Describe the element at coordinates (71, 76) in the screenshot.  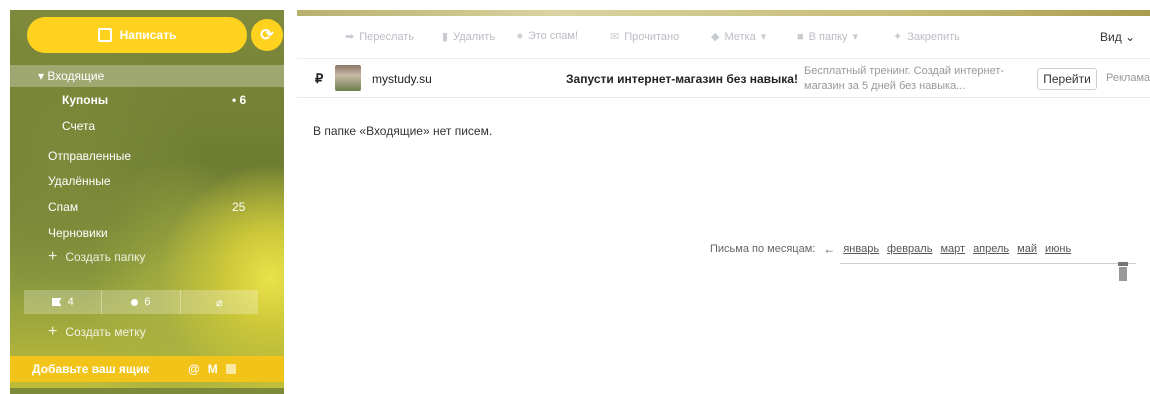
I see `folder-label: ▾ Входящие` at that location.